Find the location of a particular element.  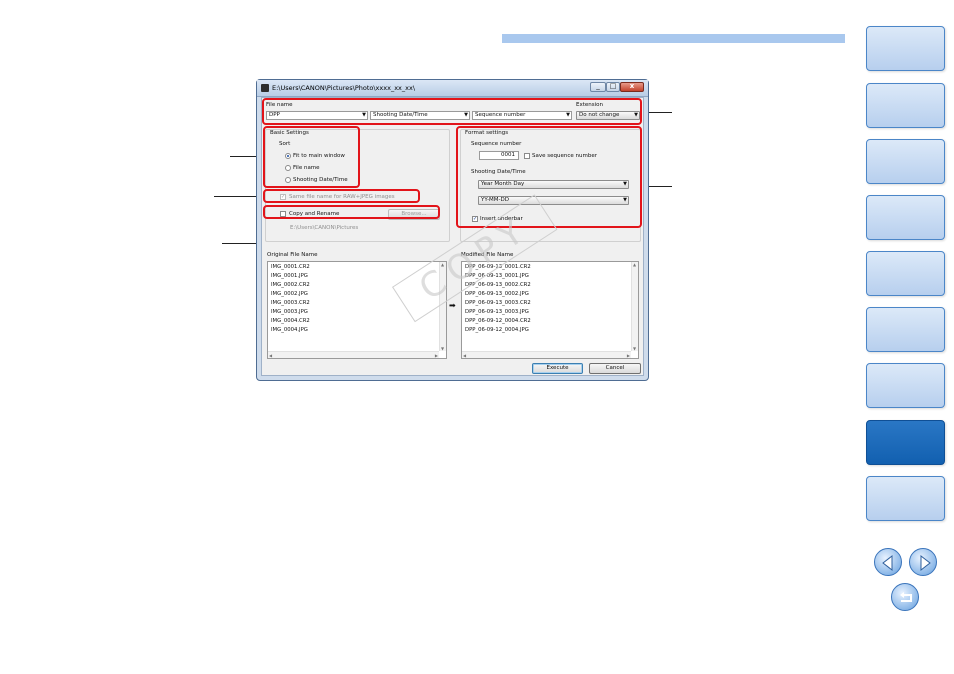

app-icon is located at coordinates (265, 88).